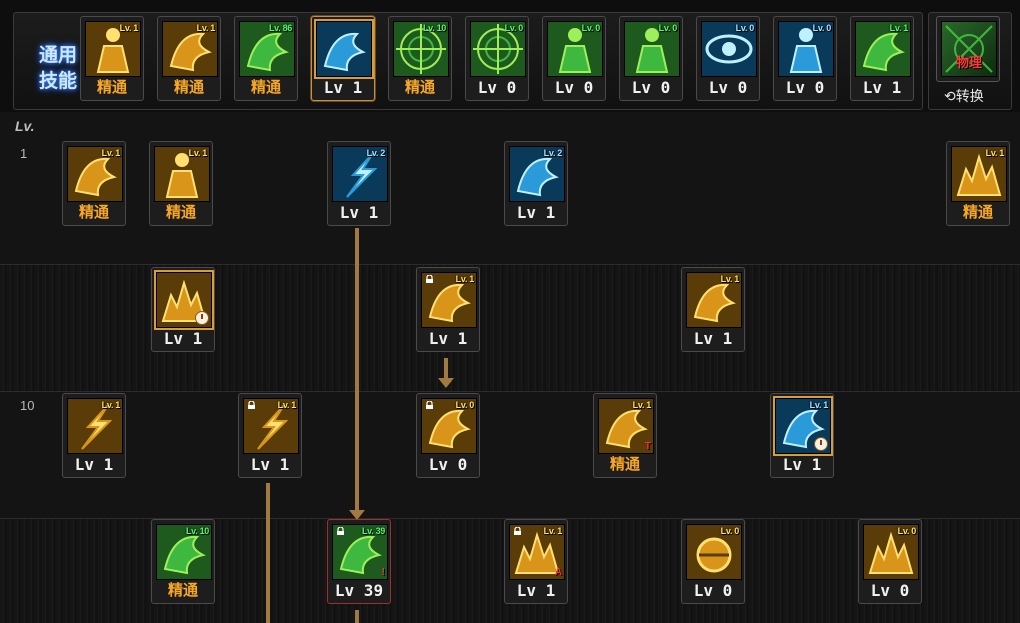 This screenshot has width=1020, height=623. What do you see at coordinates (449, 300) in the screenshot?
I see `speed-dash-icon: Lv. 1` at bounding box center [449, 300].